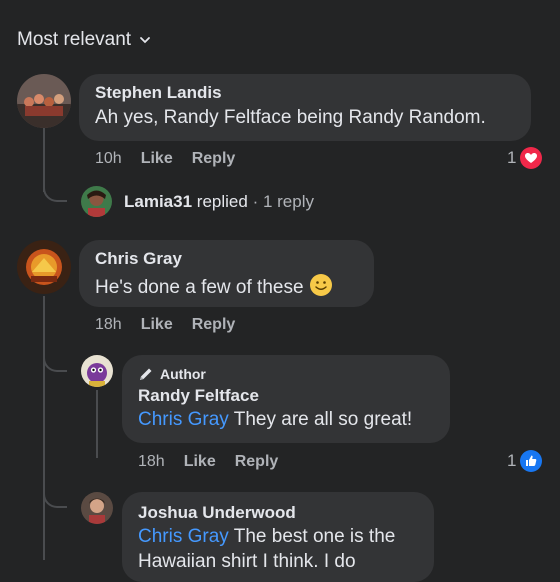 This screenshot has width=560, height=582. What do you see at coordinates (108, 159) in the screenshot?
I see `comment-time: 10h` at bounding box center [108, 159].